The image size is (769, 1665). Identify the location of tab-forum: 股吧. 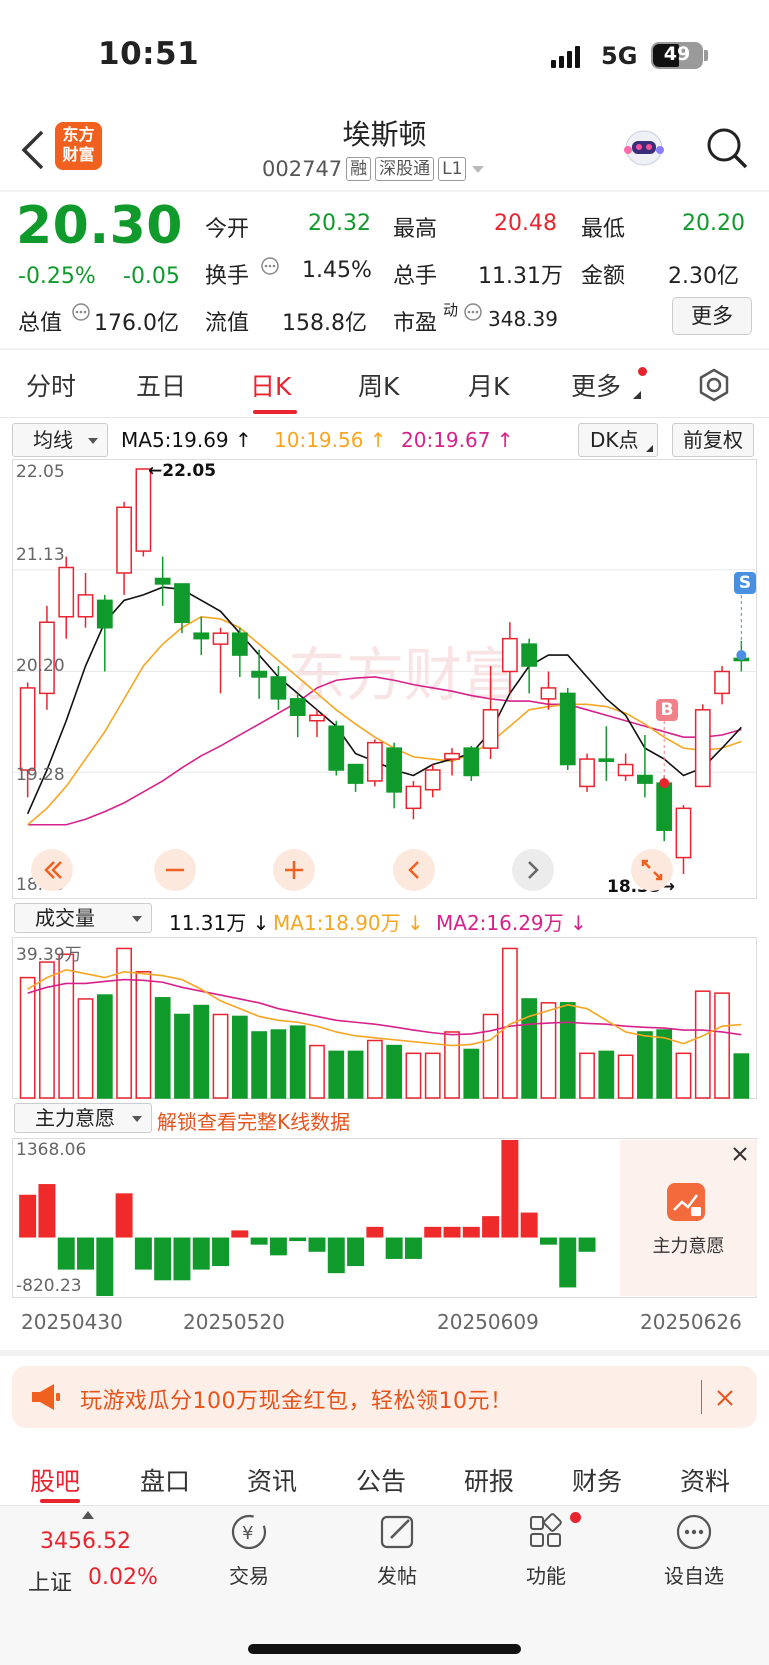
(55, 1480).